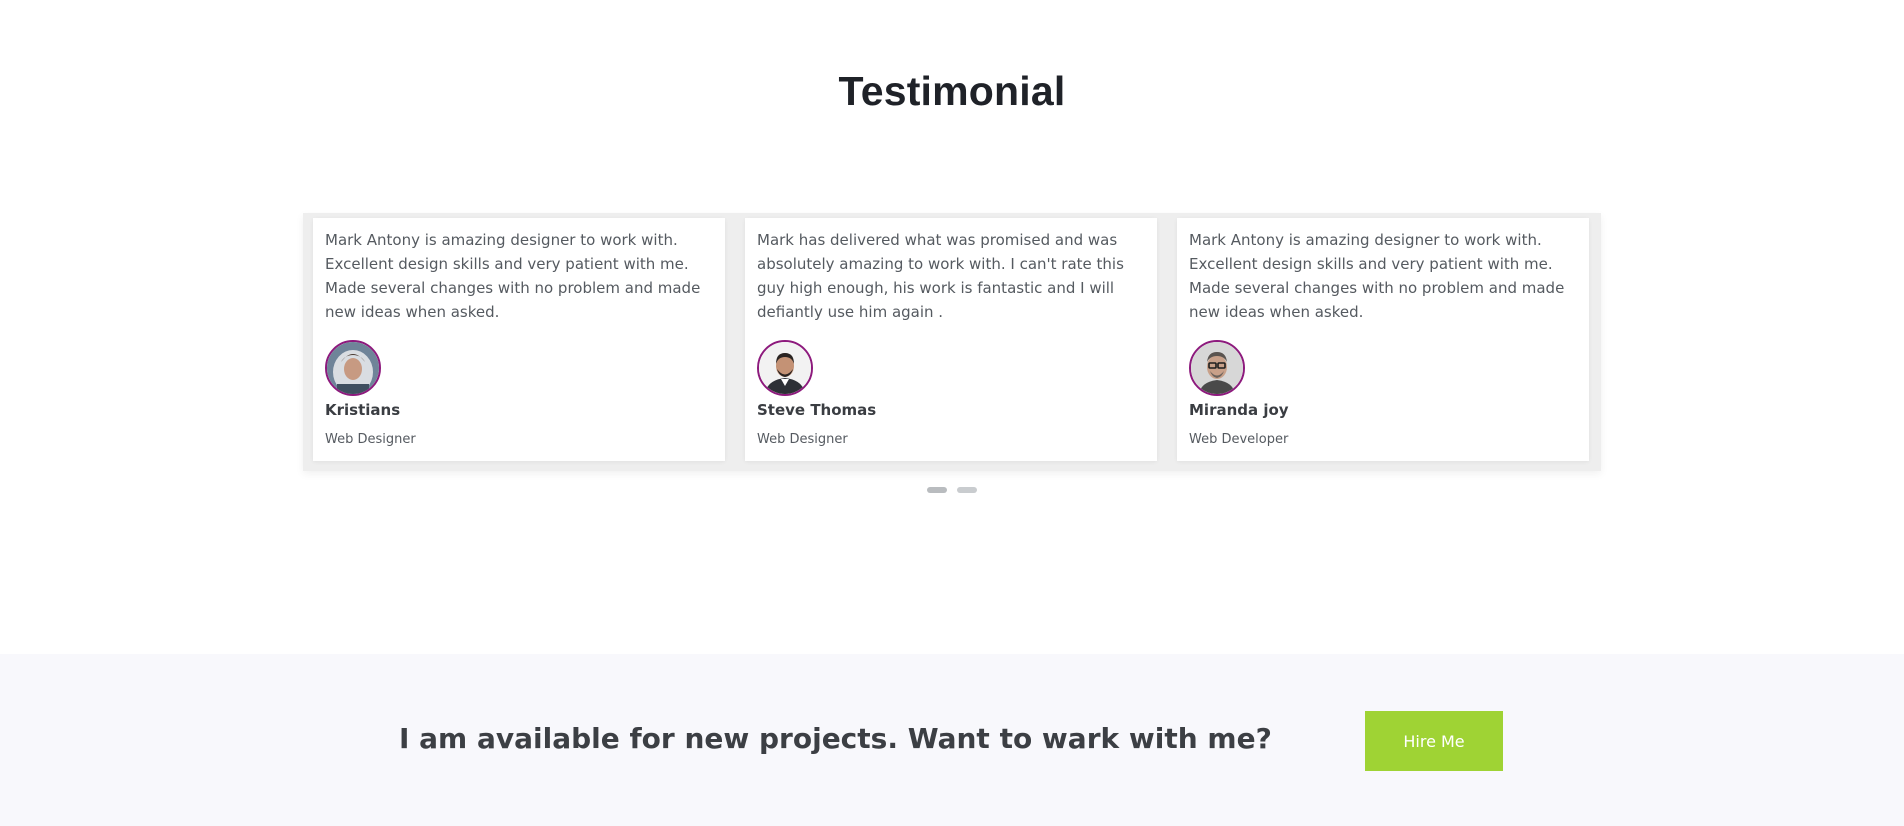  I want to click on testimonial-name: Kristians, so click(363, 410).